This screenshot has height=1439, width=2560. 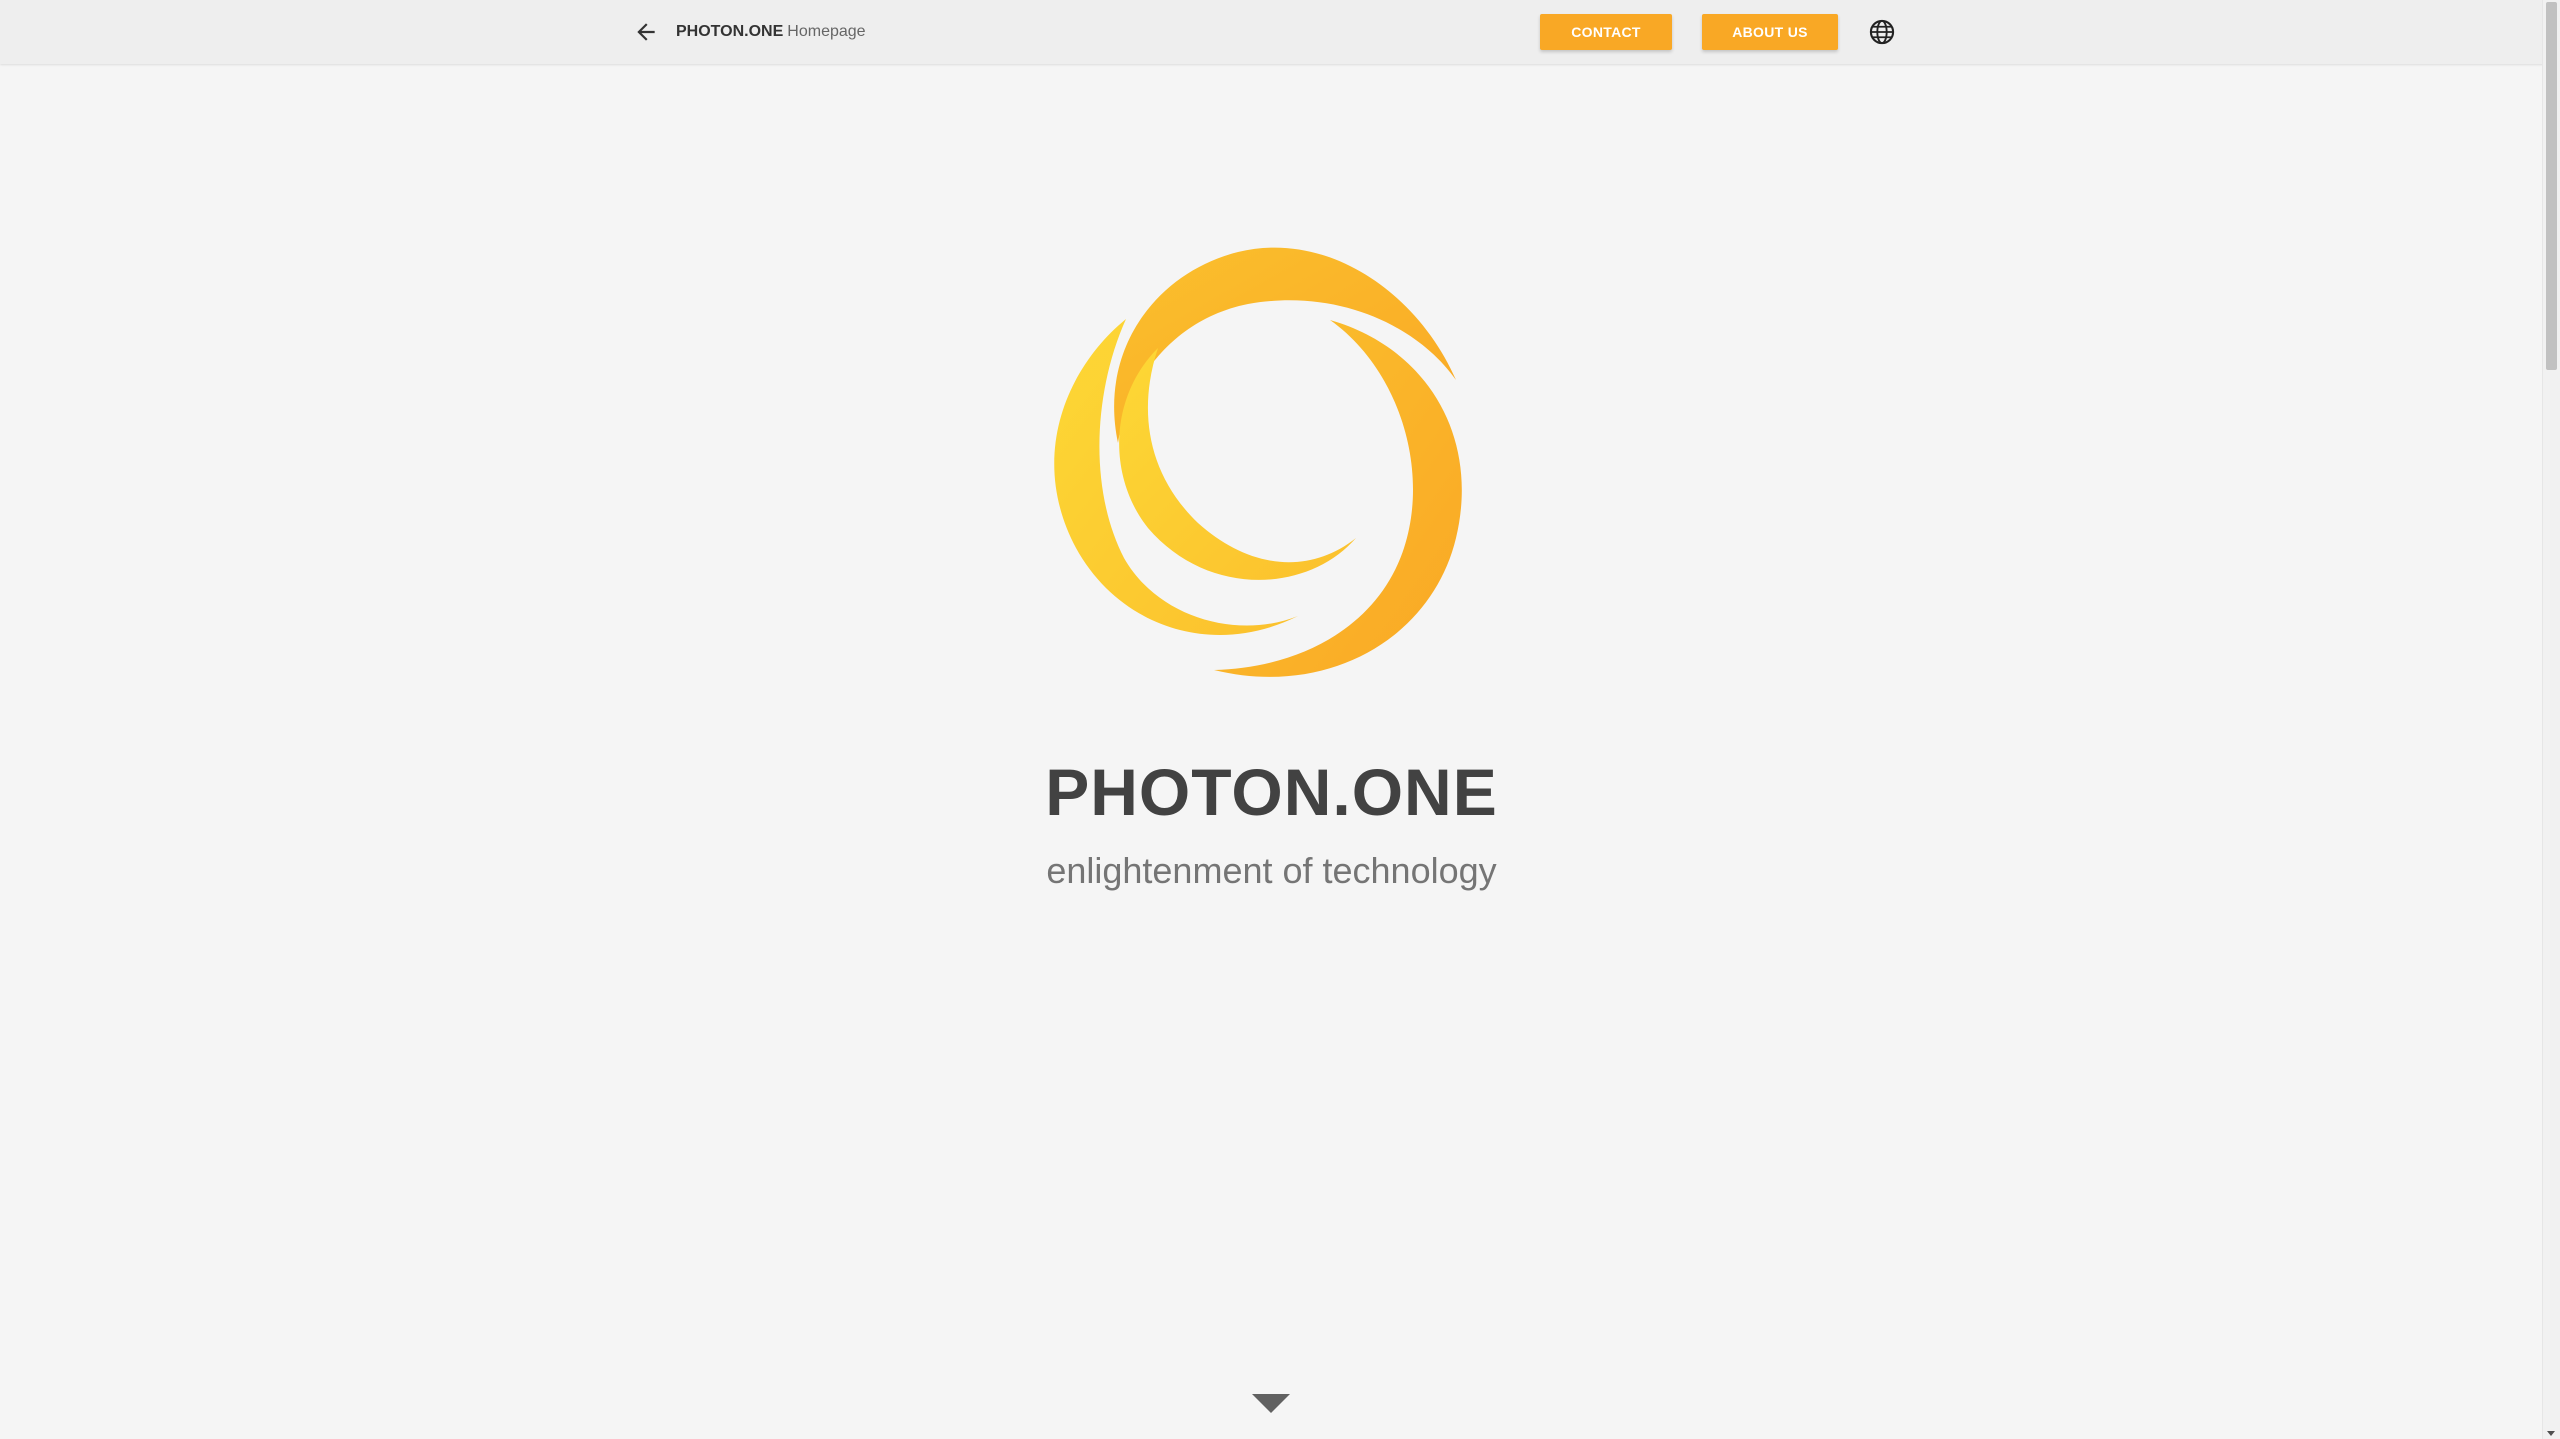 I want to click on scroll-down-arrow-icon, so click(x=2551, y=1433).